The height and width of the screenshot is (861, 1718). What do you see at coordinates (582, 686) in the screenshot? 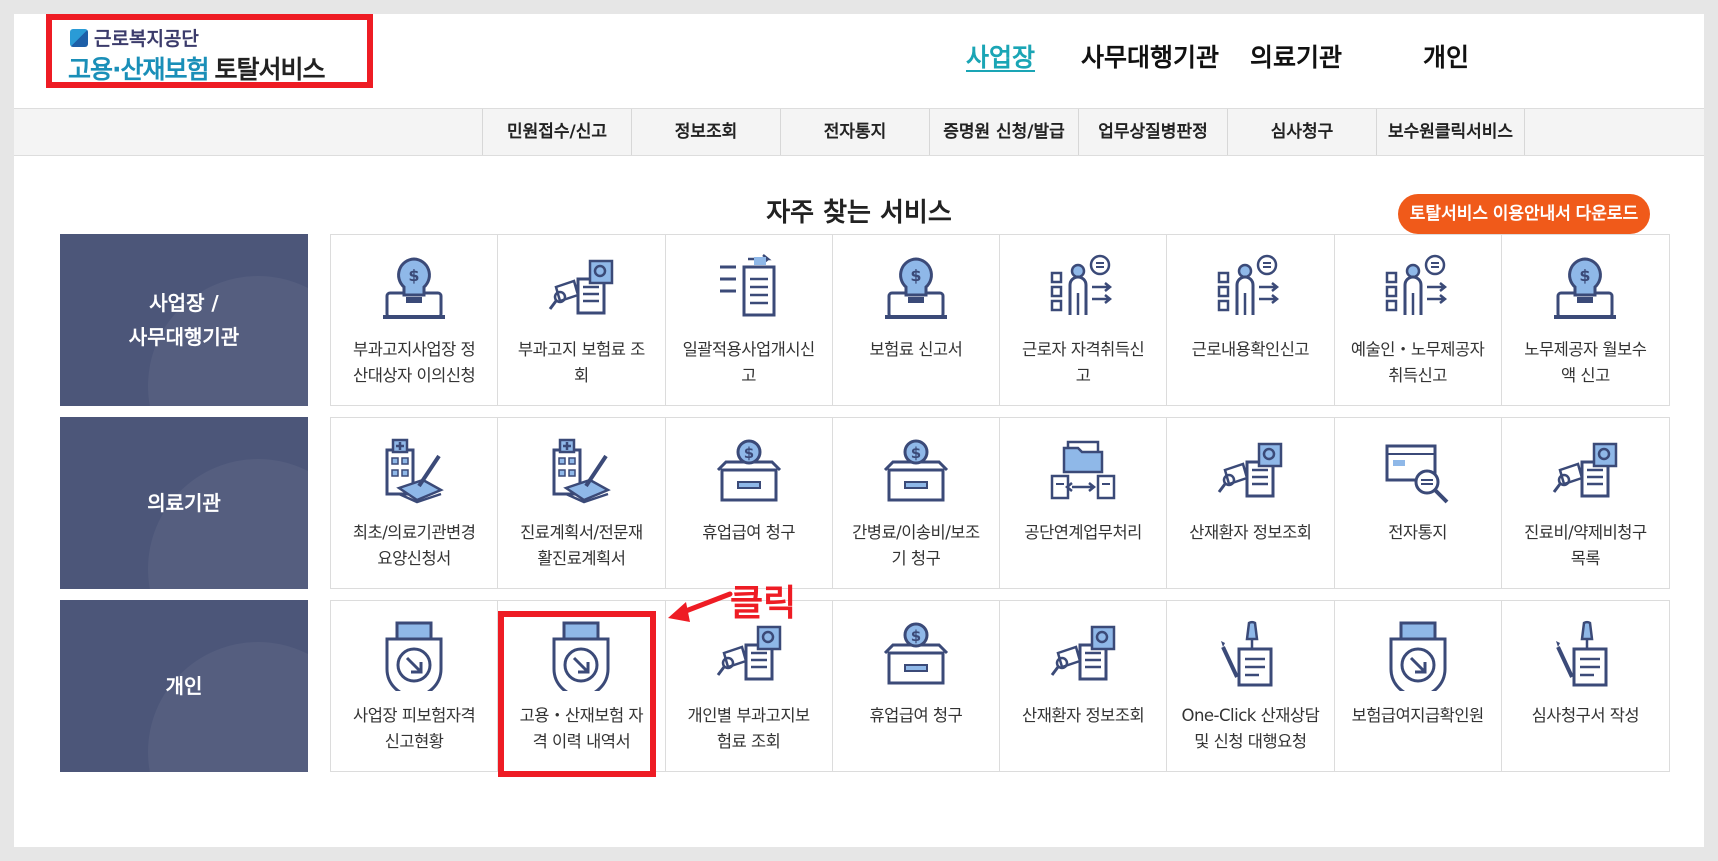
I see `service-card: 고용・산재보험 자 격 이력 내역서` at bounding box center [582, 686].